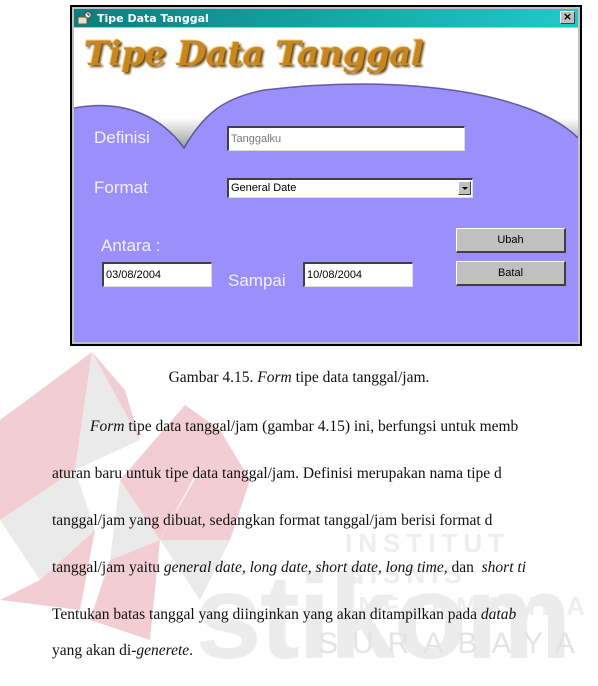  What do you see at coordinates (163, 650) in the screenshot?
I see `text-run: generete` at bounding box center [163, 650].